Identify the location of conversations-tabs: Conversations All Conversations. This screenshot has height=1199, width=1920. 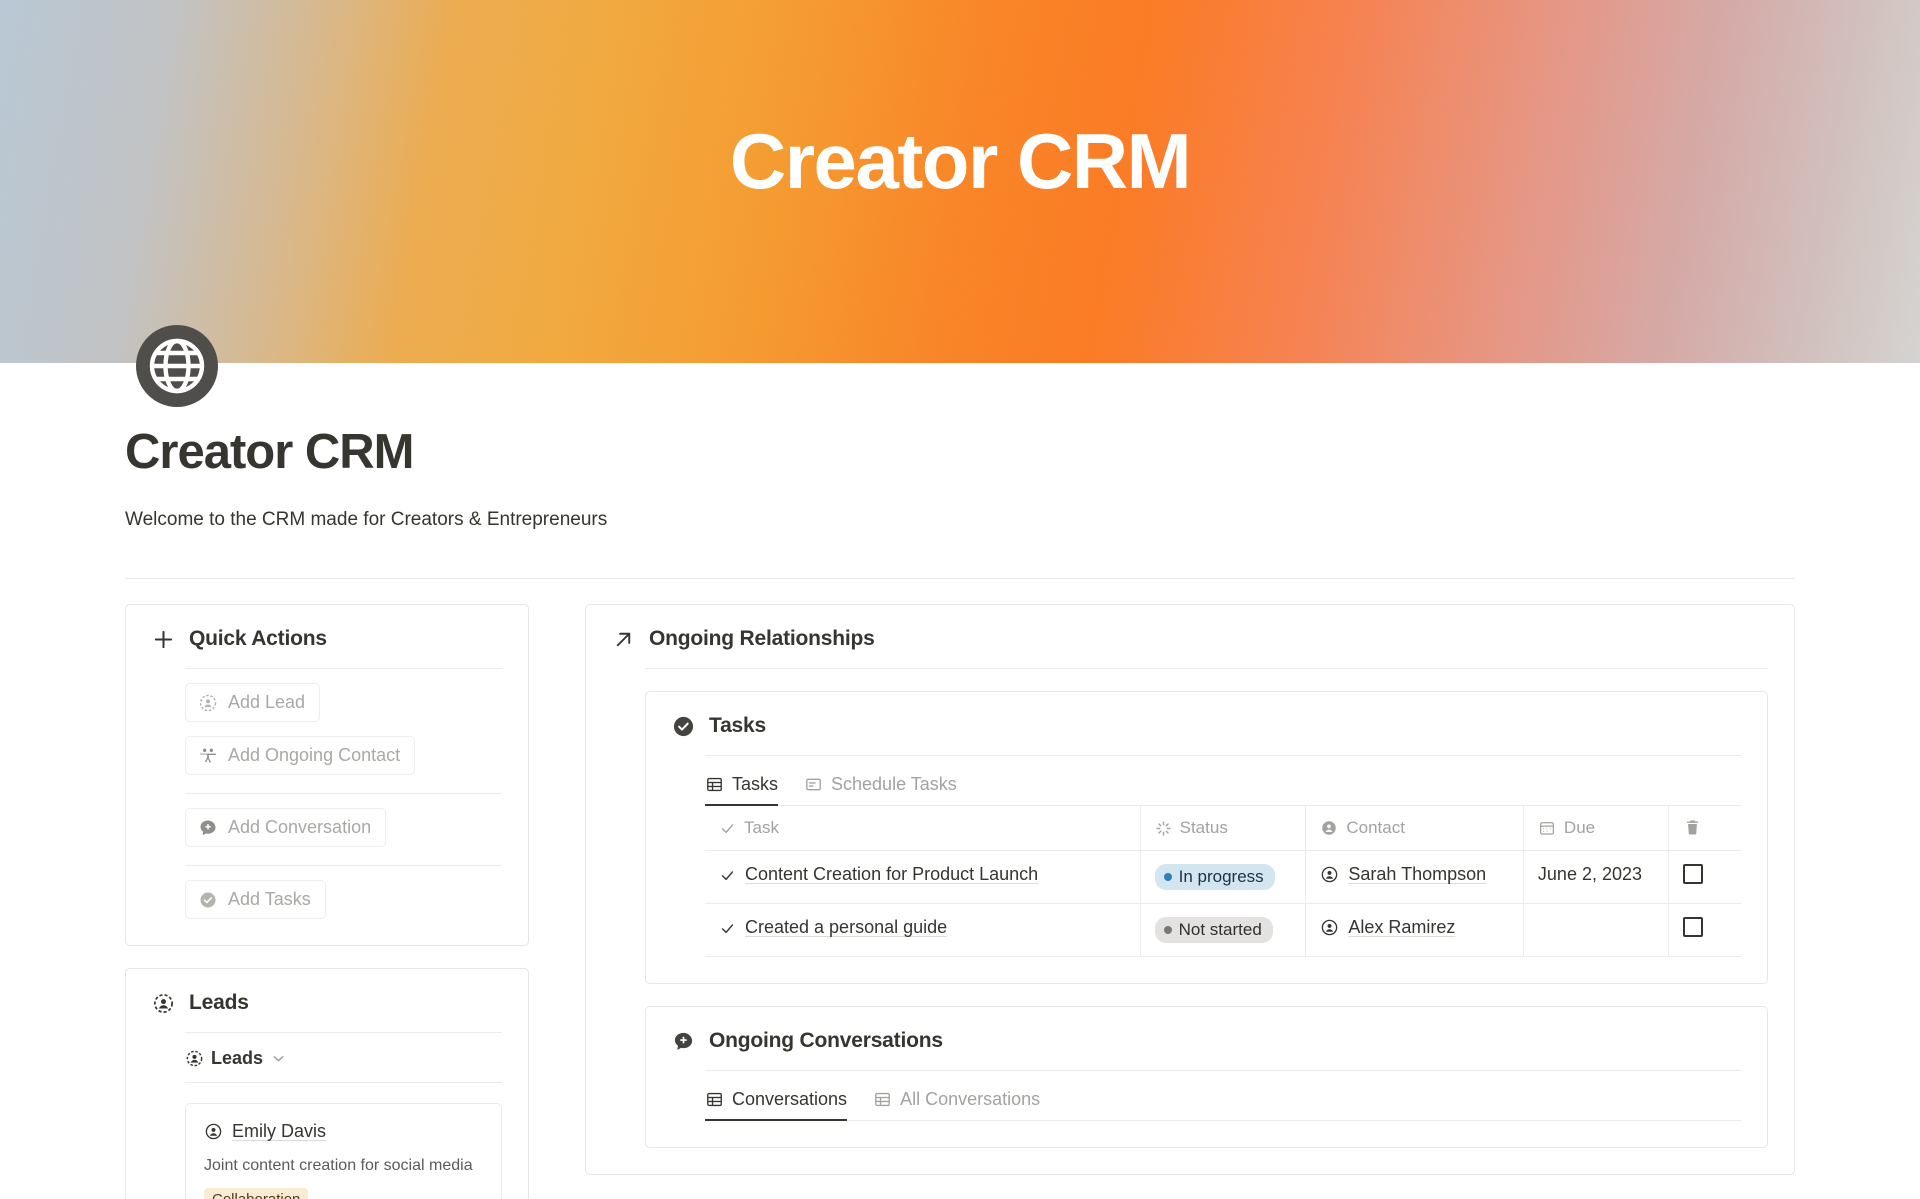
(1223, 1105).